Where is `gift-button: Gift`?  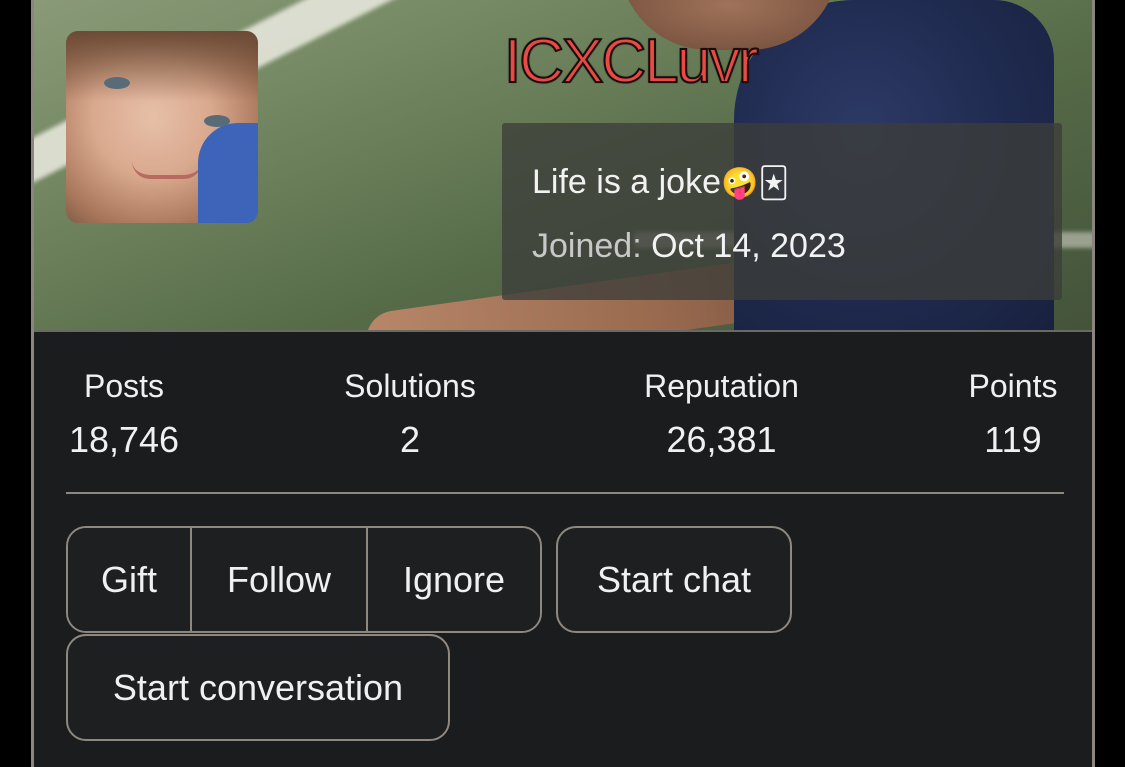
gift-button: Gift is located at coordinates (130, 579).